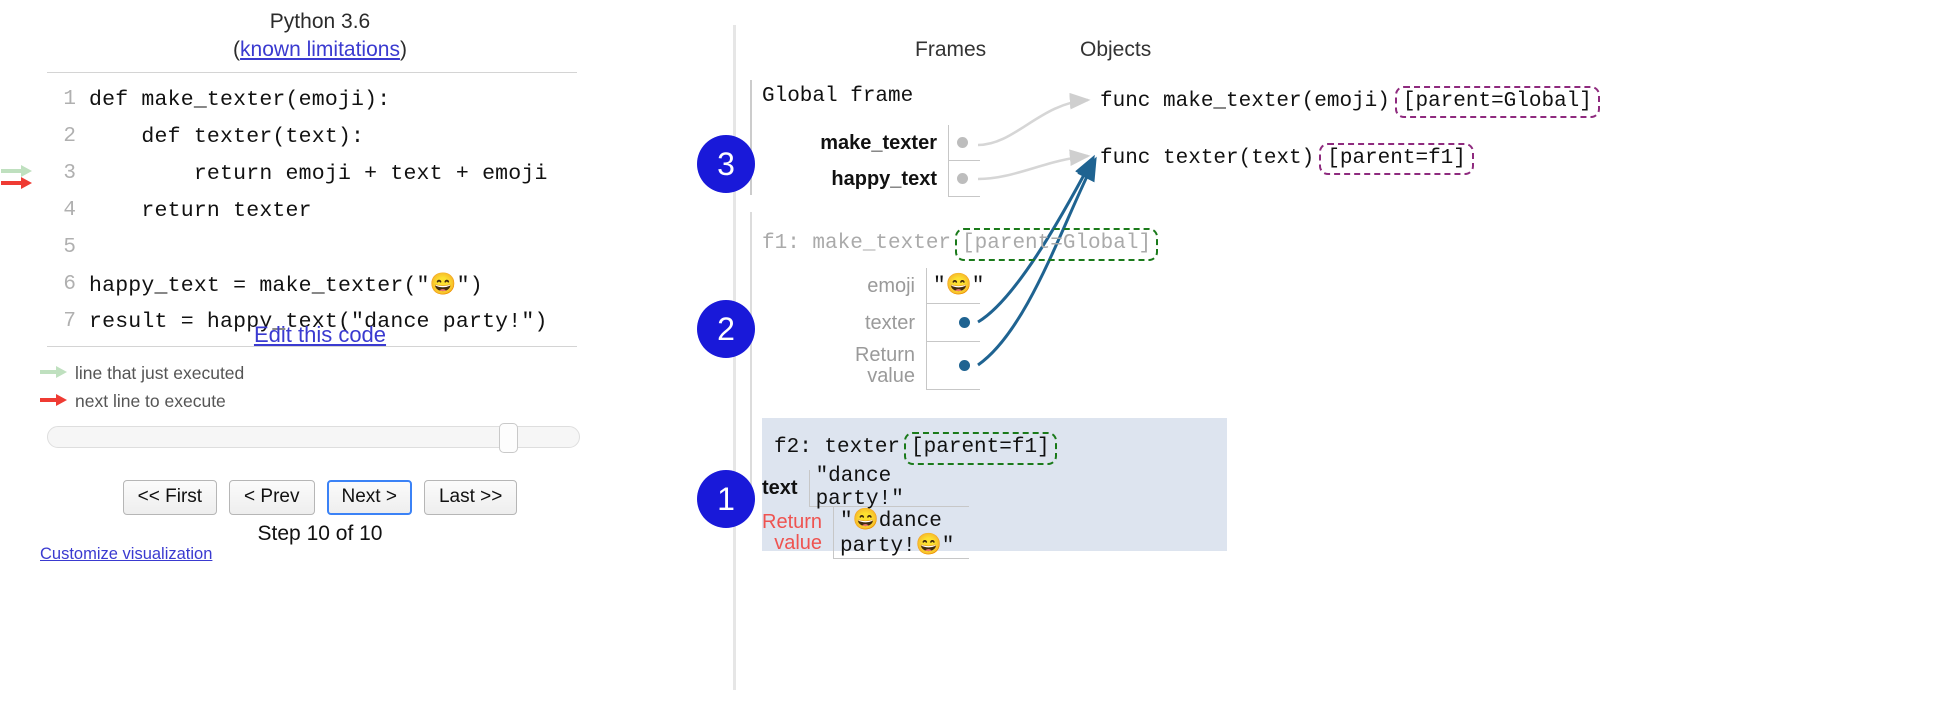 The height and width of the screenshot is (720, 1938). I want to click on var-row: happy_text, so click(865, 179).